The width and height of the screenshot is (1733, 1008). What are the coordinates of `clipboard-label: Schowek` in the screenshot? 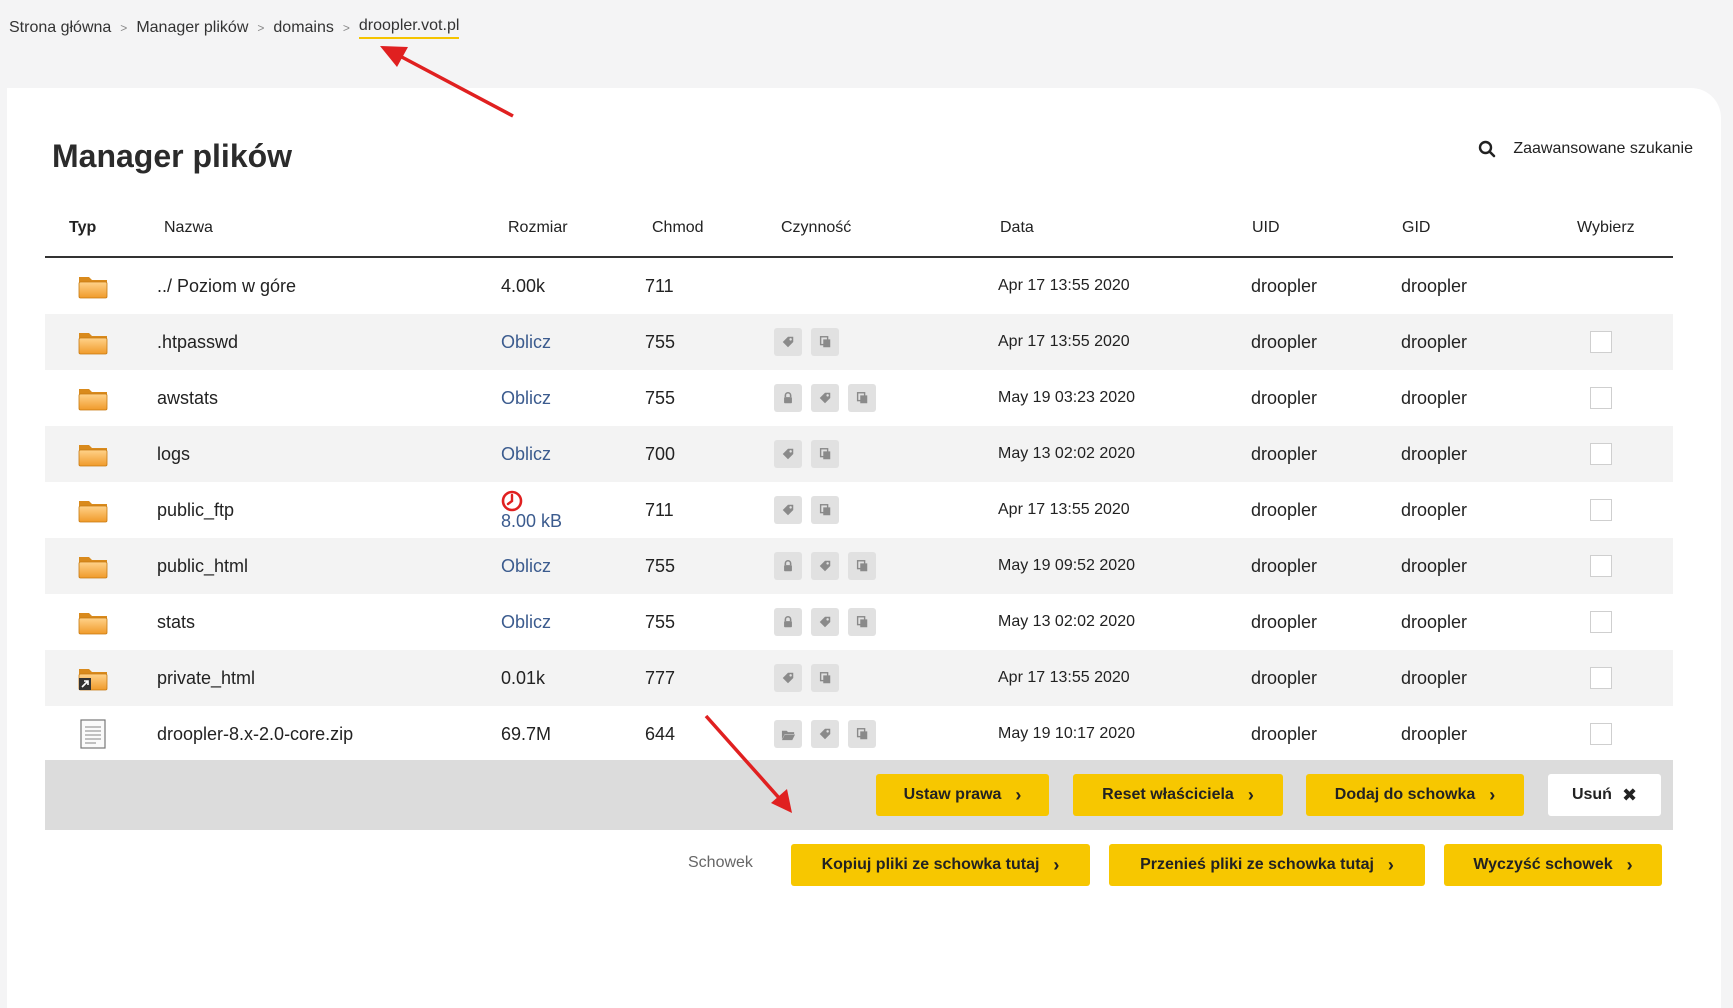 It's located at (720, 862).